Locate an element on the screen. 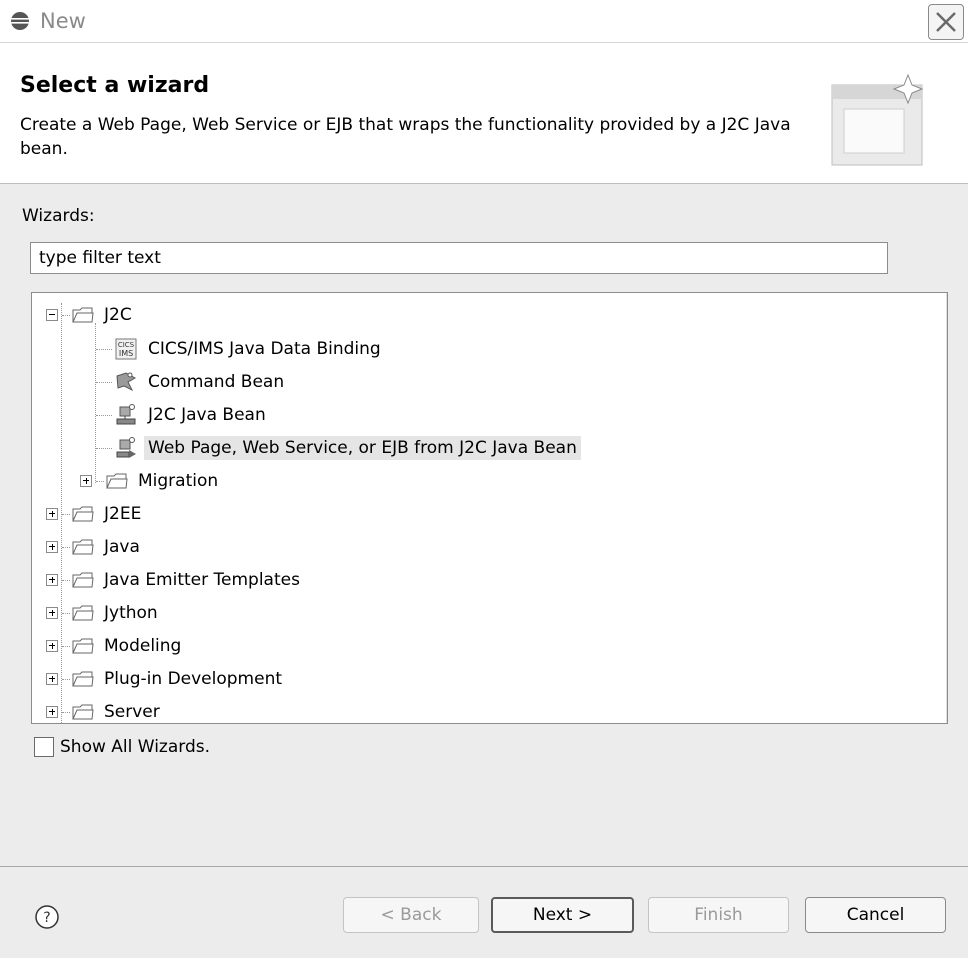 This screenshot has height=958, width=968. cancel-button: Cancel is located at coordinates (875, 915).